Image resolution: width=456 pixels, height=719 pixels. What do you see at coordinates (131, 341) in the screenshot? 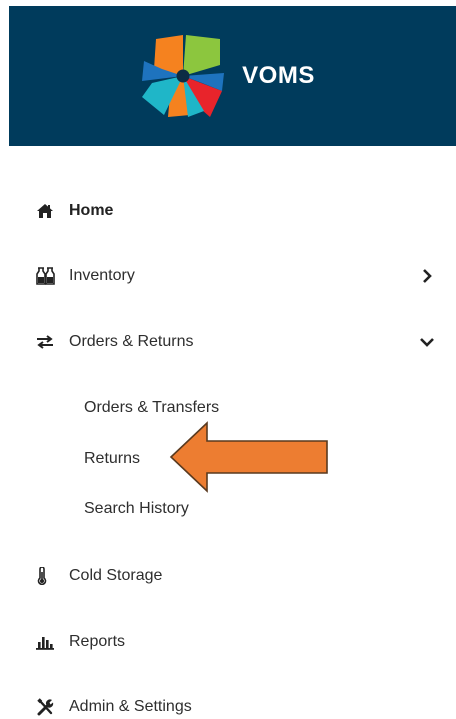
I see `nav-label-orders-returns: Orders & Returns` at bounding box center [131, 341].